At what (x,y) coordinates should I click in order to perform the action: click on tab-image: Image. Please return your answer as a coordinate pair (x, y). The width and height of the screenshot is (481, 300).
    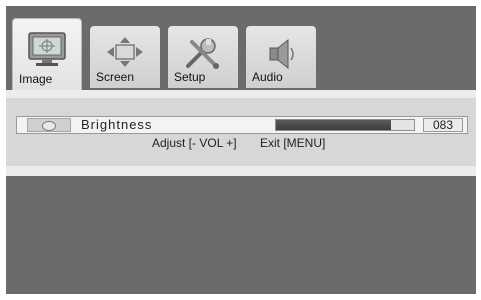
    Looking at the image, I should click on (47, 54).